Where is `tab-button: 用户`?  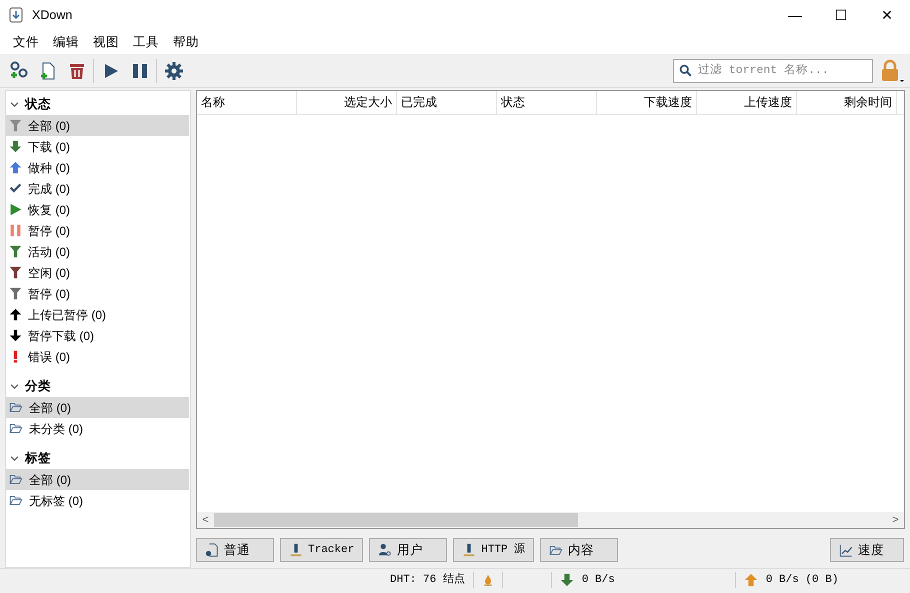 tab-button: 用户 is located at coordinates (408, 550).